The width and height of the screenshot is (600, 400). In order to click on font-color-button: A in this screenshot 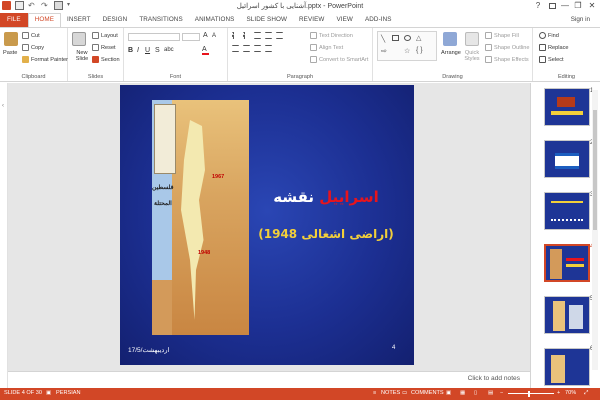, I will do `click(205, 50)`.